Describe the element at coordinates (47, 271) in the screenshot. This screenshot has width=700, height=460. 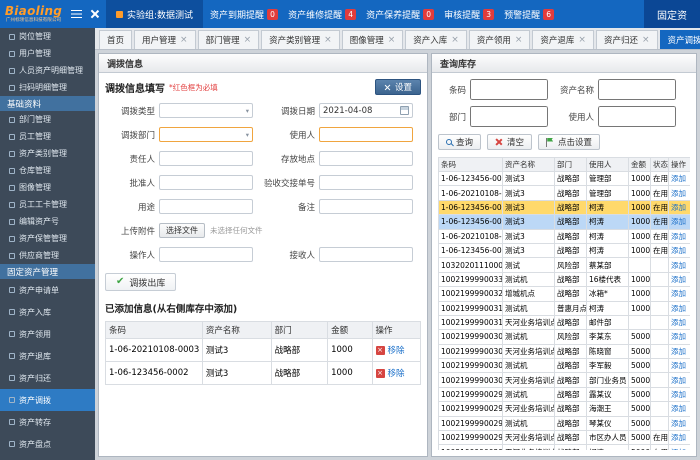
I see `sidebar-section-header: 固定资产管理` at that location.